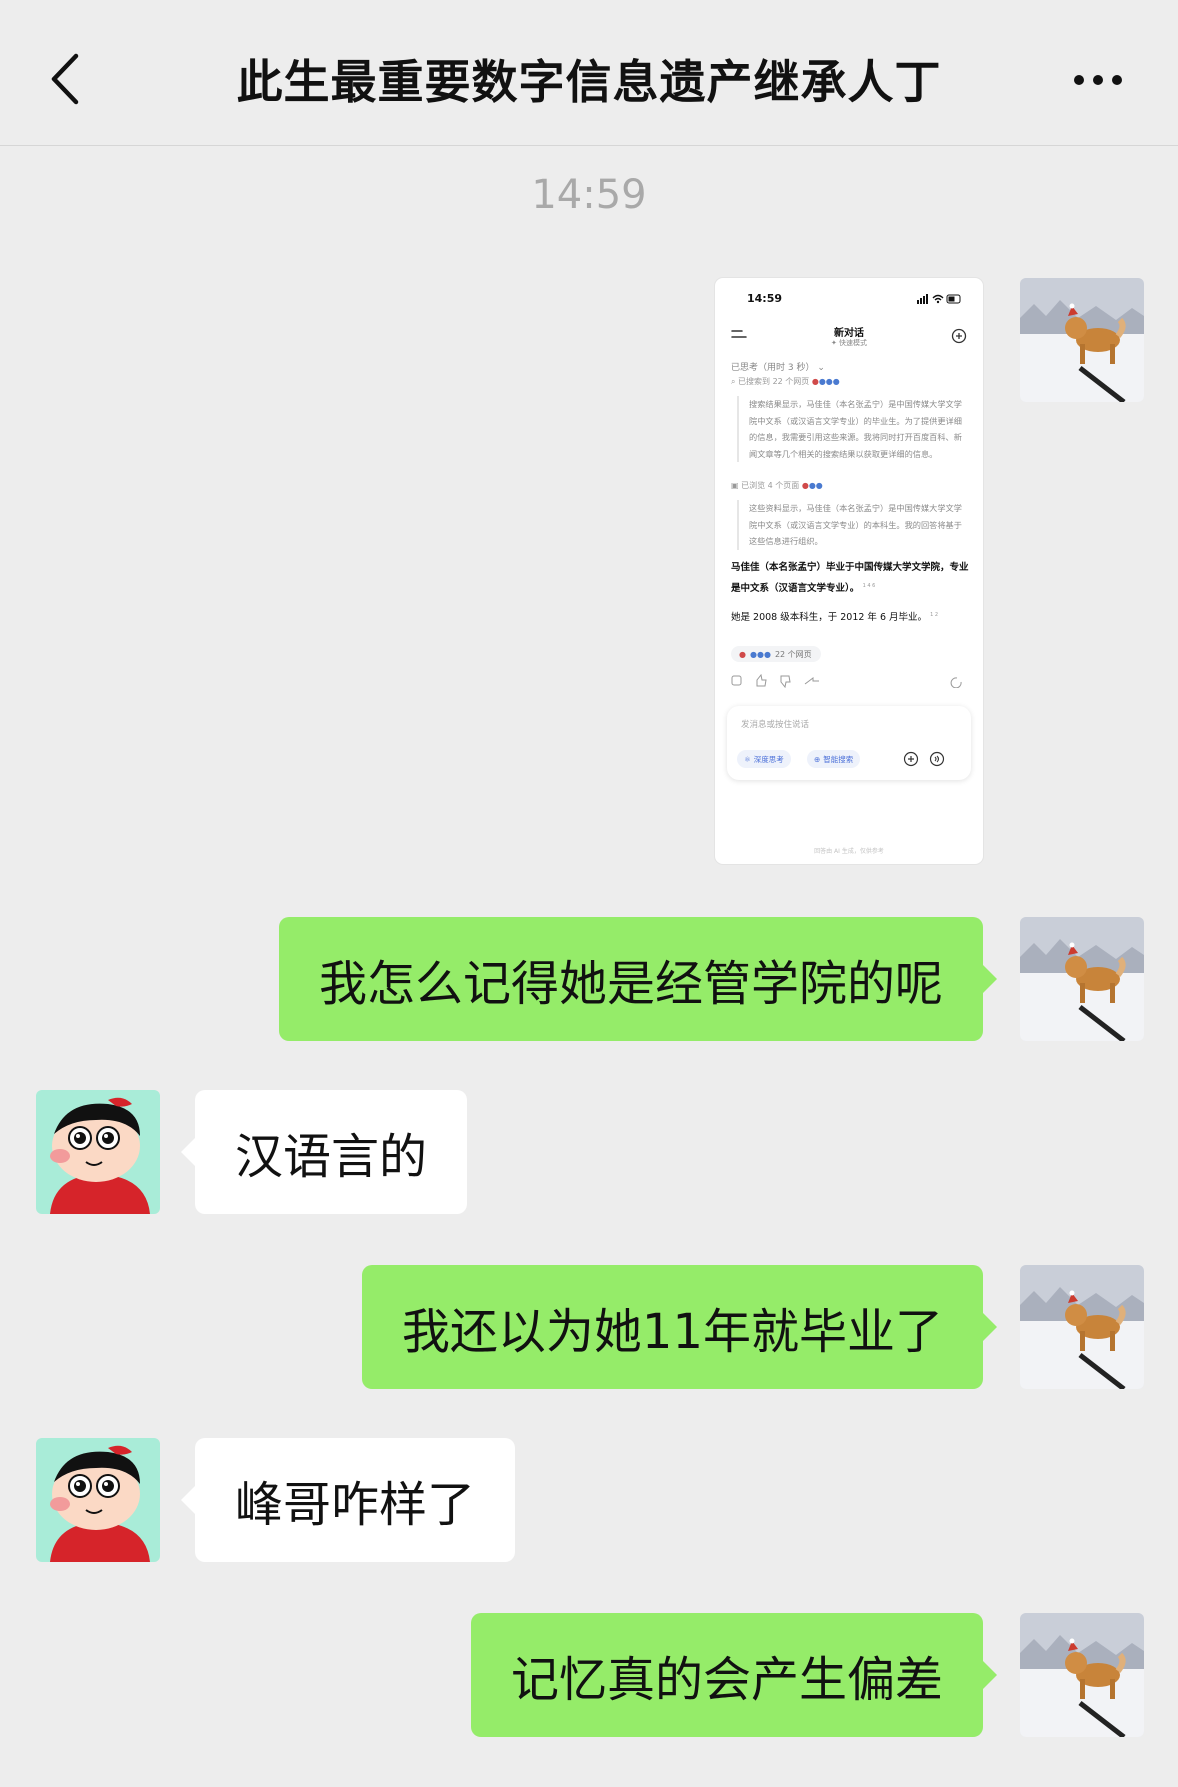  I want to click on search-status: ⌕ 已搜索到 22 个网页 ●●●●, so click(785, 381).